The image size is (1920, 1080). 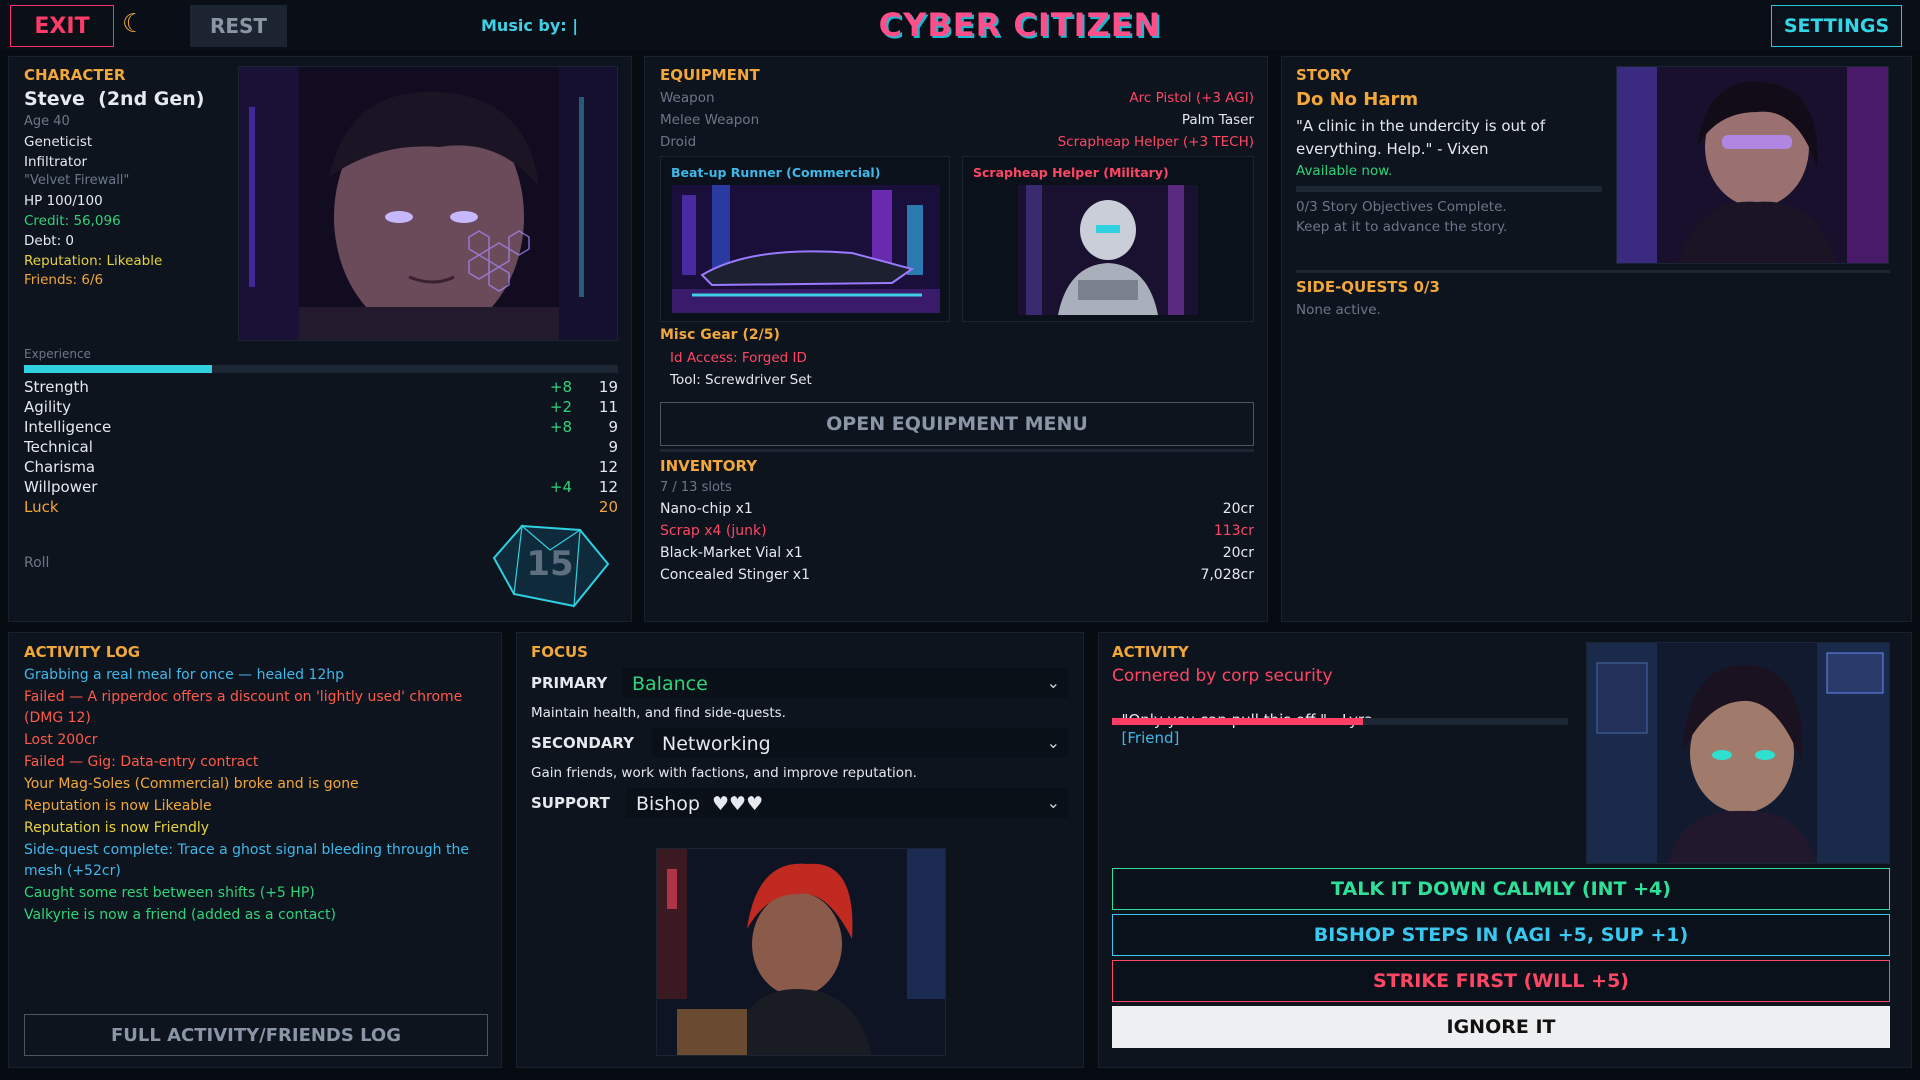 I want to click on stat-row-strength: Strength +8 19, so click(x=321, y=388).